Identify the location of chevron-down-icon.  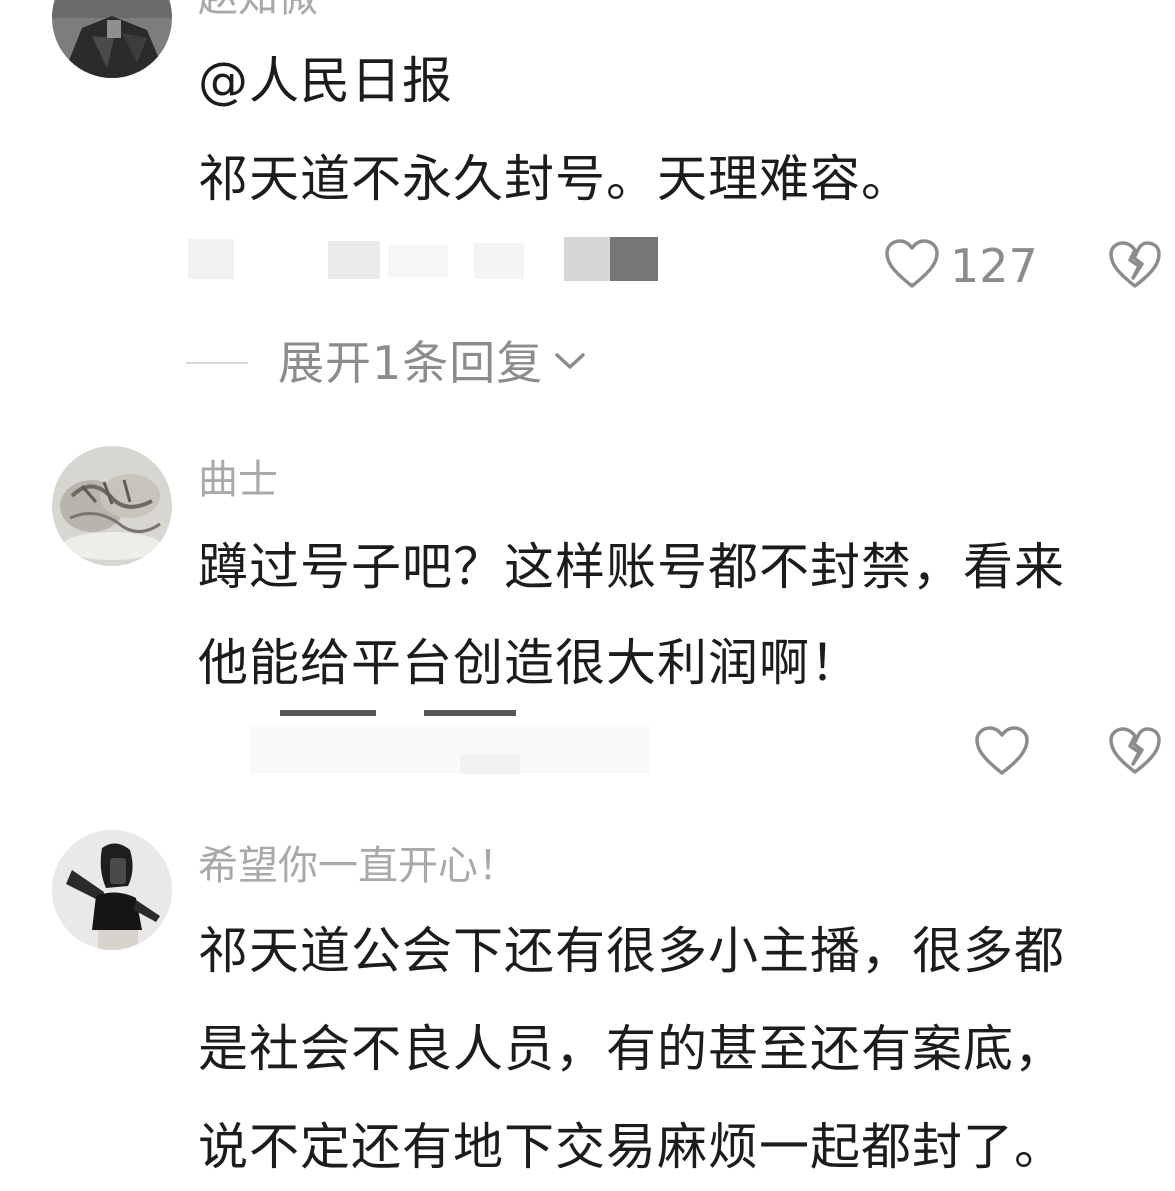
(570, 363).